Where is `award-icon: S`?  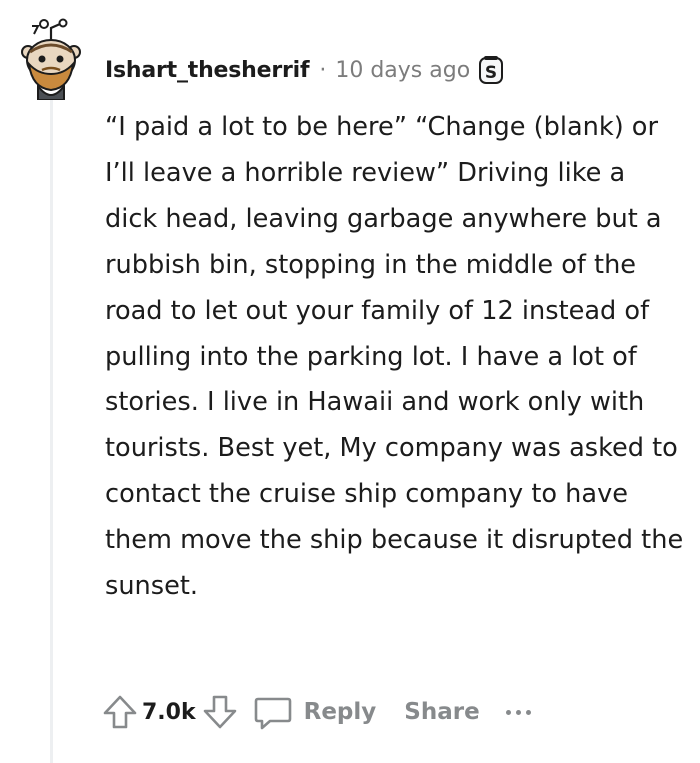
award-icon: S is located at coordinates (491, 70).